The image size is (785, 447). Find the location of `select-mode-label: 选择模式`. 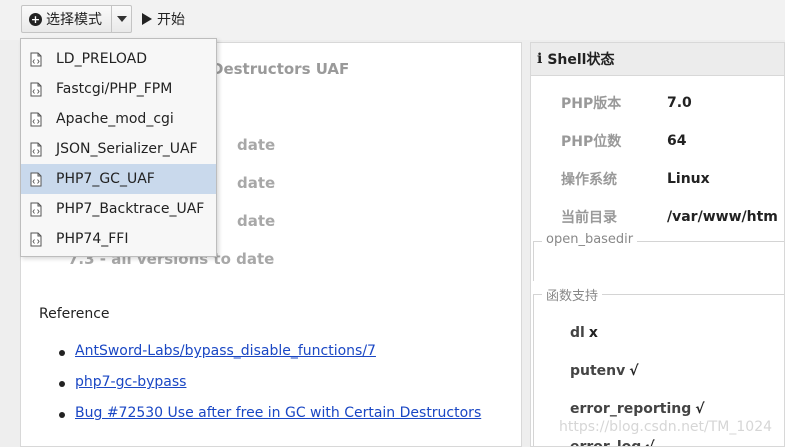

select-mode-label: 选择模式 is located at coordinates (74, 20).